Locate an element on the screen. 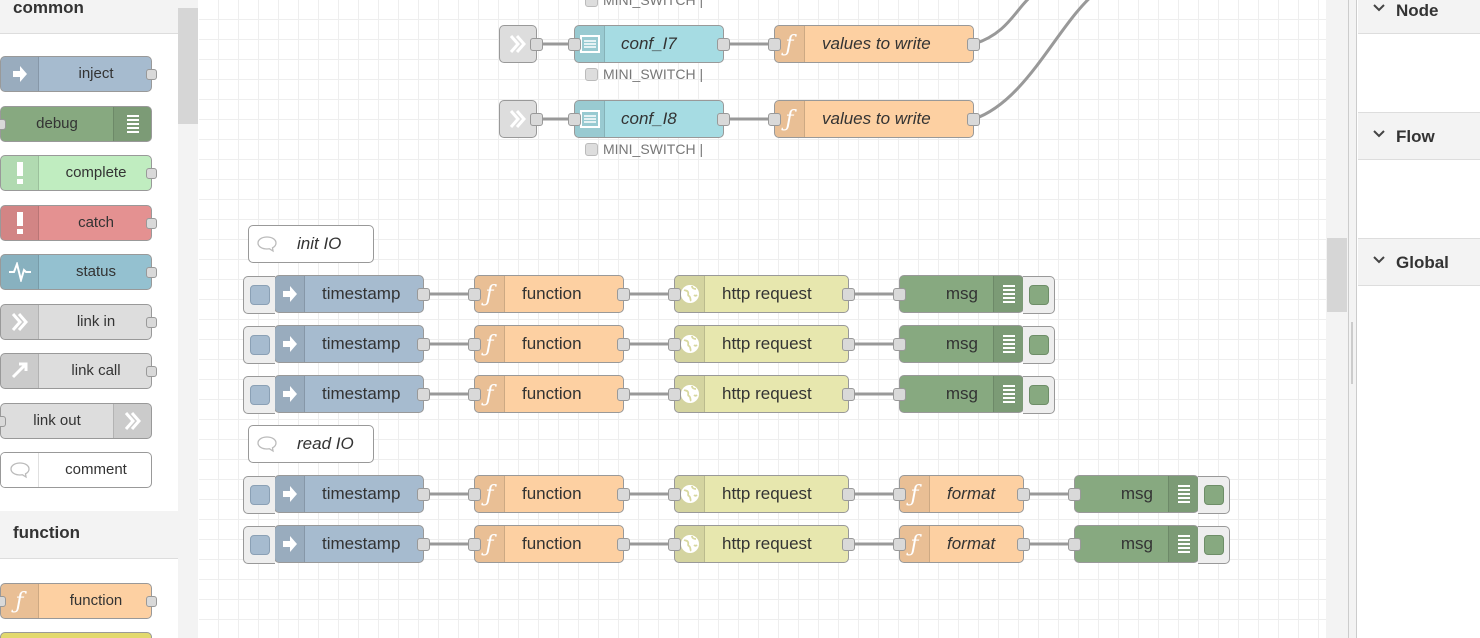  config-node: conf_I8 is located at coordinates (649, 119).